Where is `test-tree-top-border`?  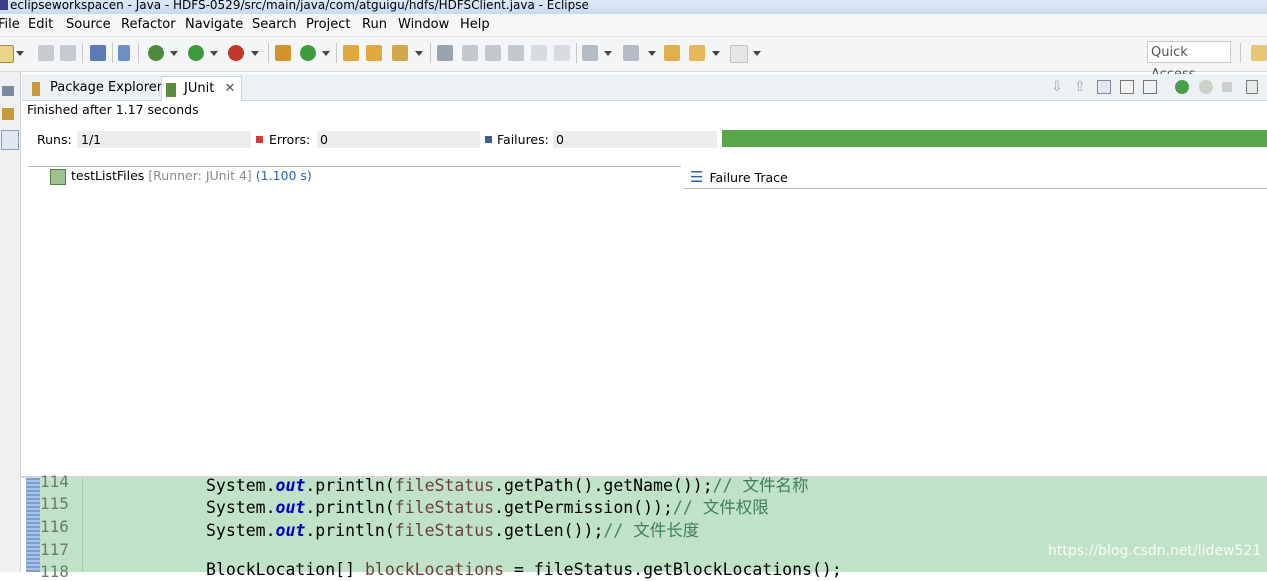 test-tree-top-border is located at coordinates (354, 166).